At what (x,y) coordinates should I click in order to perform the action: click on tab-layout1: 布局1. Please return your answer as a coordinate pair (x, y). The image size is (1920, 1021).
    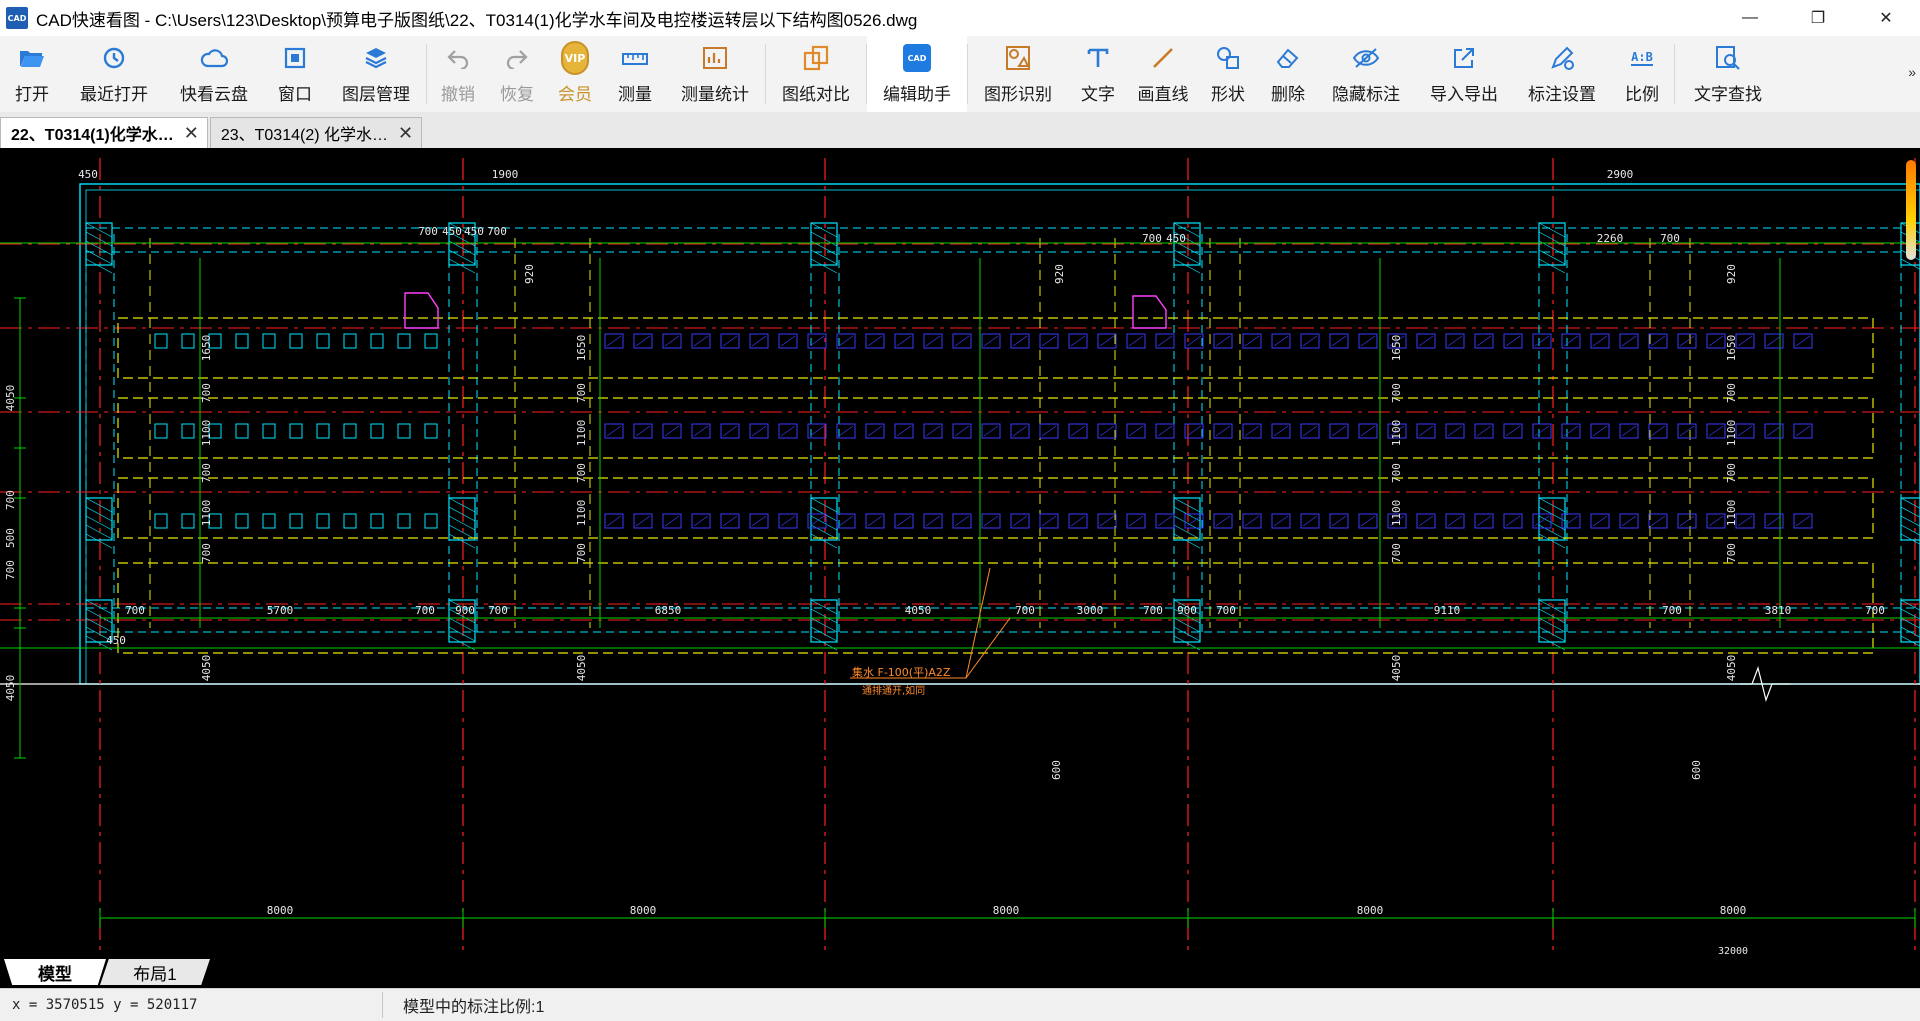
    Looking at the image, I should click on (155, 972).